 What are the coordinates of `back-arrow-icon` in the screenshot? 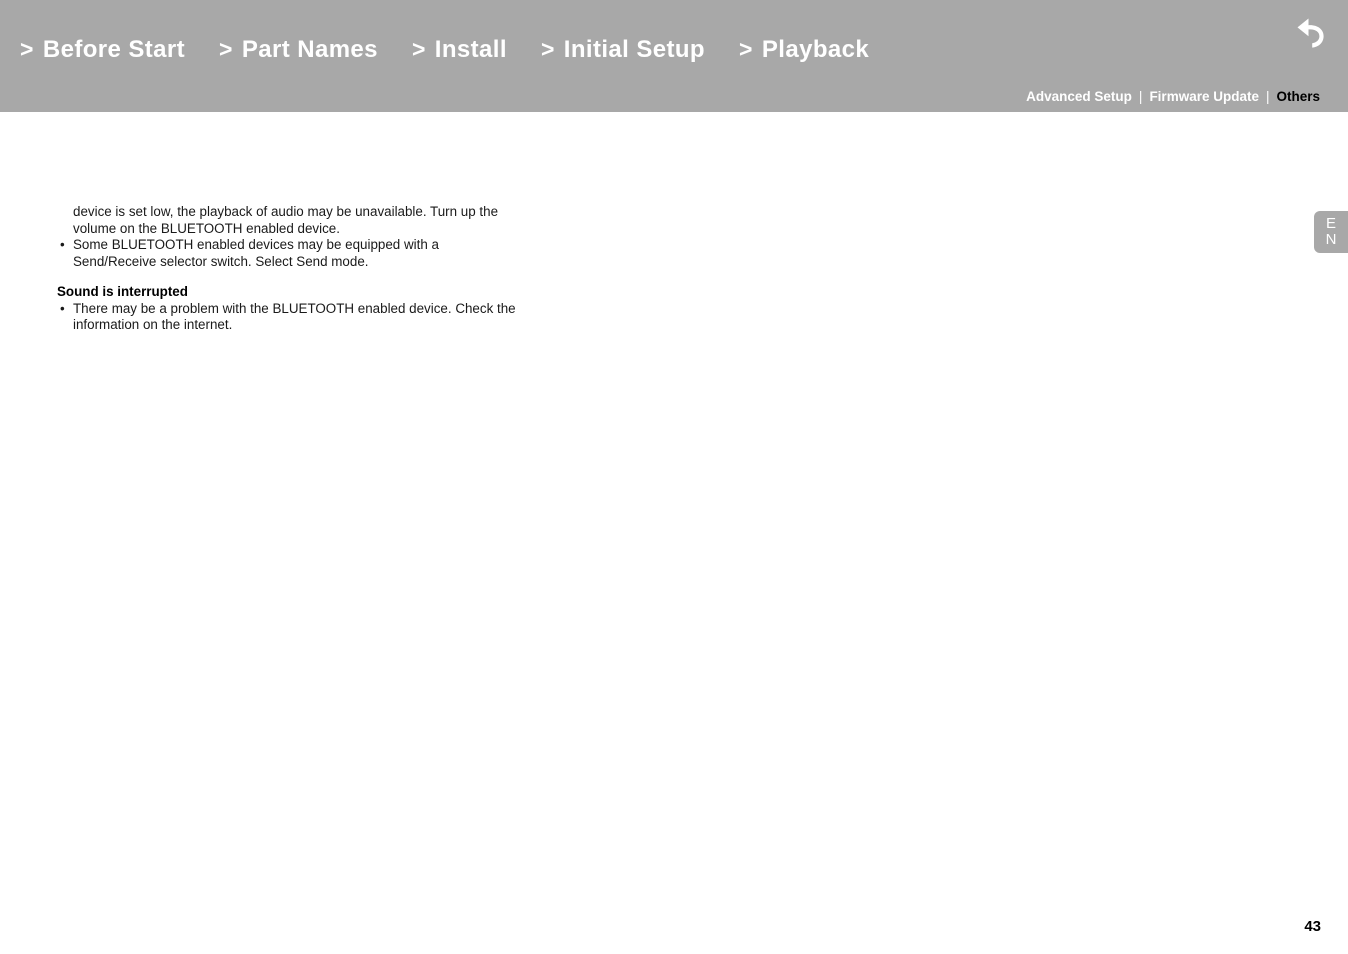 It's located at (1311, 33).